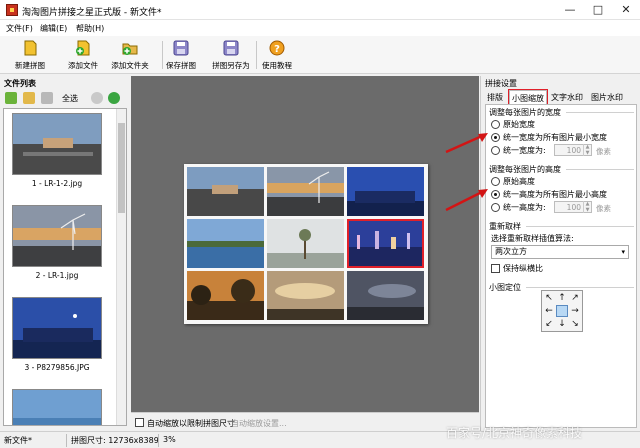 The width and height of the screenshot is (640, 448). I want to click on resample-algo-label: 选择重新取样插值算法:, so click(532, 238).